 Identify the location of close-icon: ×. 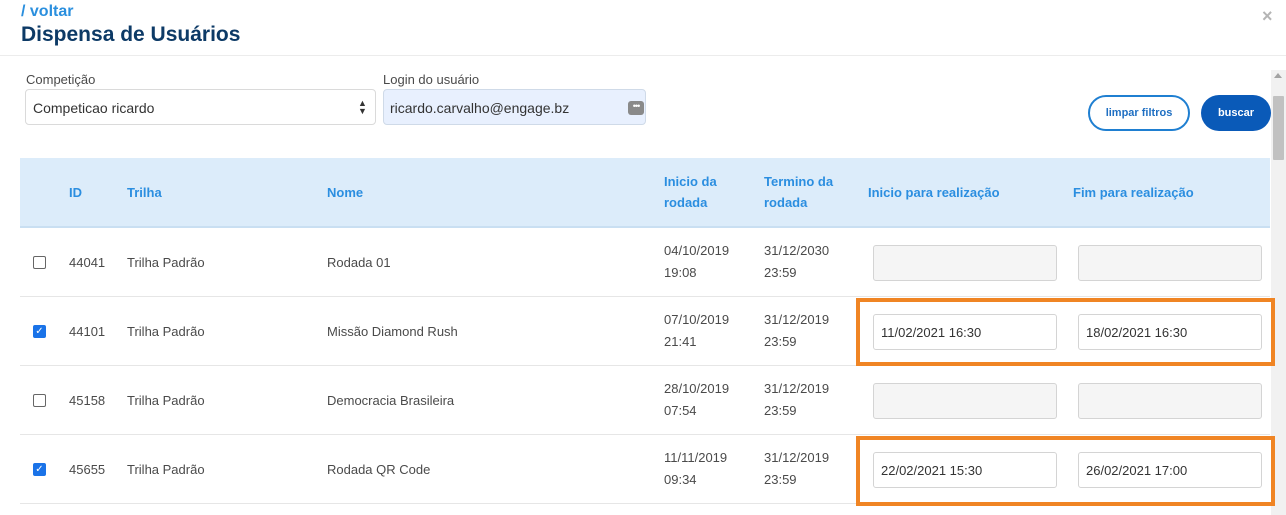
(1267, 16).